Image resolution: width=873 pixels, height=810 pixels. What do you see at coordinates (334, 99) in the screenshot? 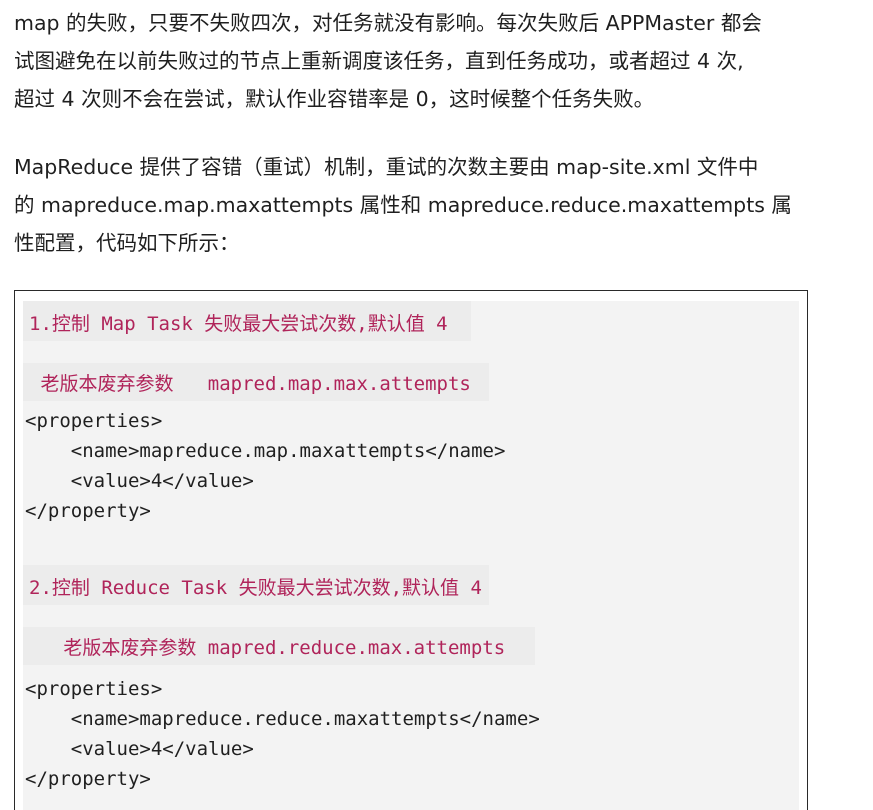
I see `text-line: 超过 4 次则不会在尝试，默认作业容错率是 0，这时候整个任务失败。` at bounding box center [334, 99].